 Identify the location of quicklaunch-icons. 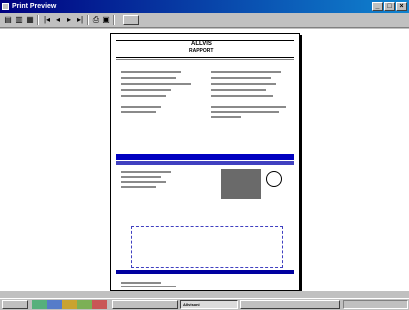
(69, 304).